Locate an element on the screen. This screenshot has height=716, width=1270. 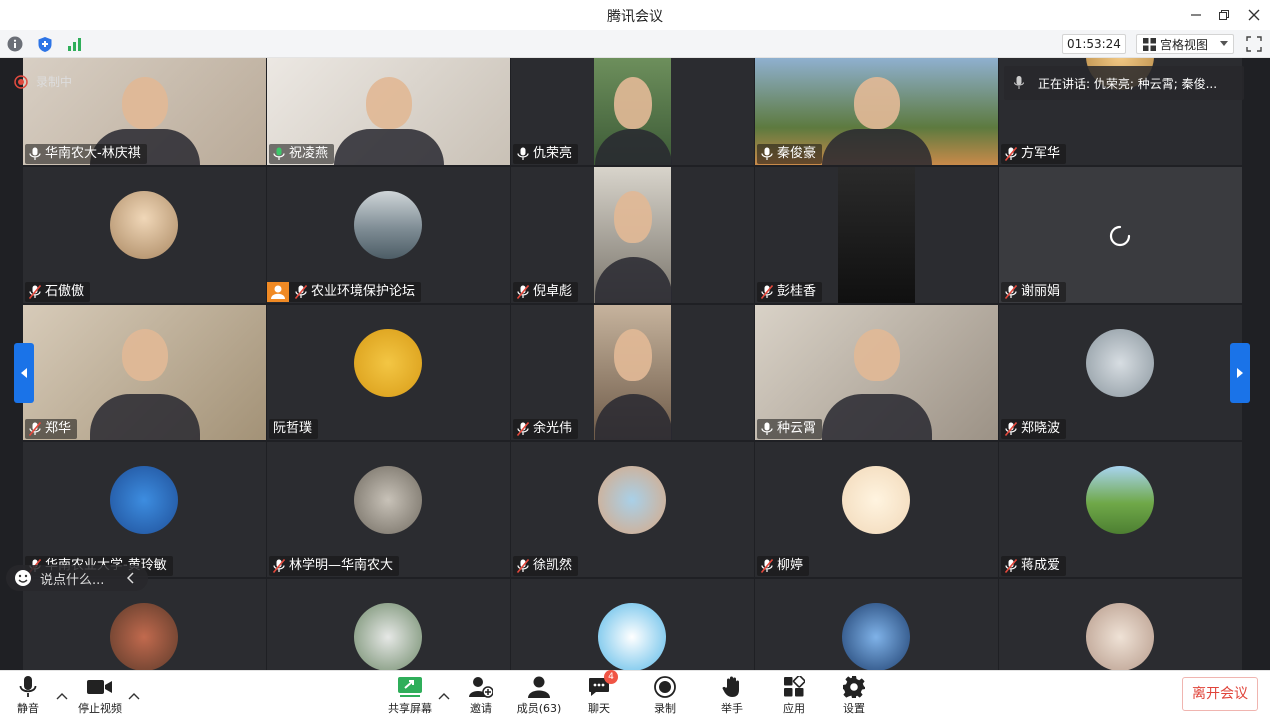
view-mode-label: 宫格视图 is located at coordinates (1184, 44).